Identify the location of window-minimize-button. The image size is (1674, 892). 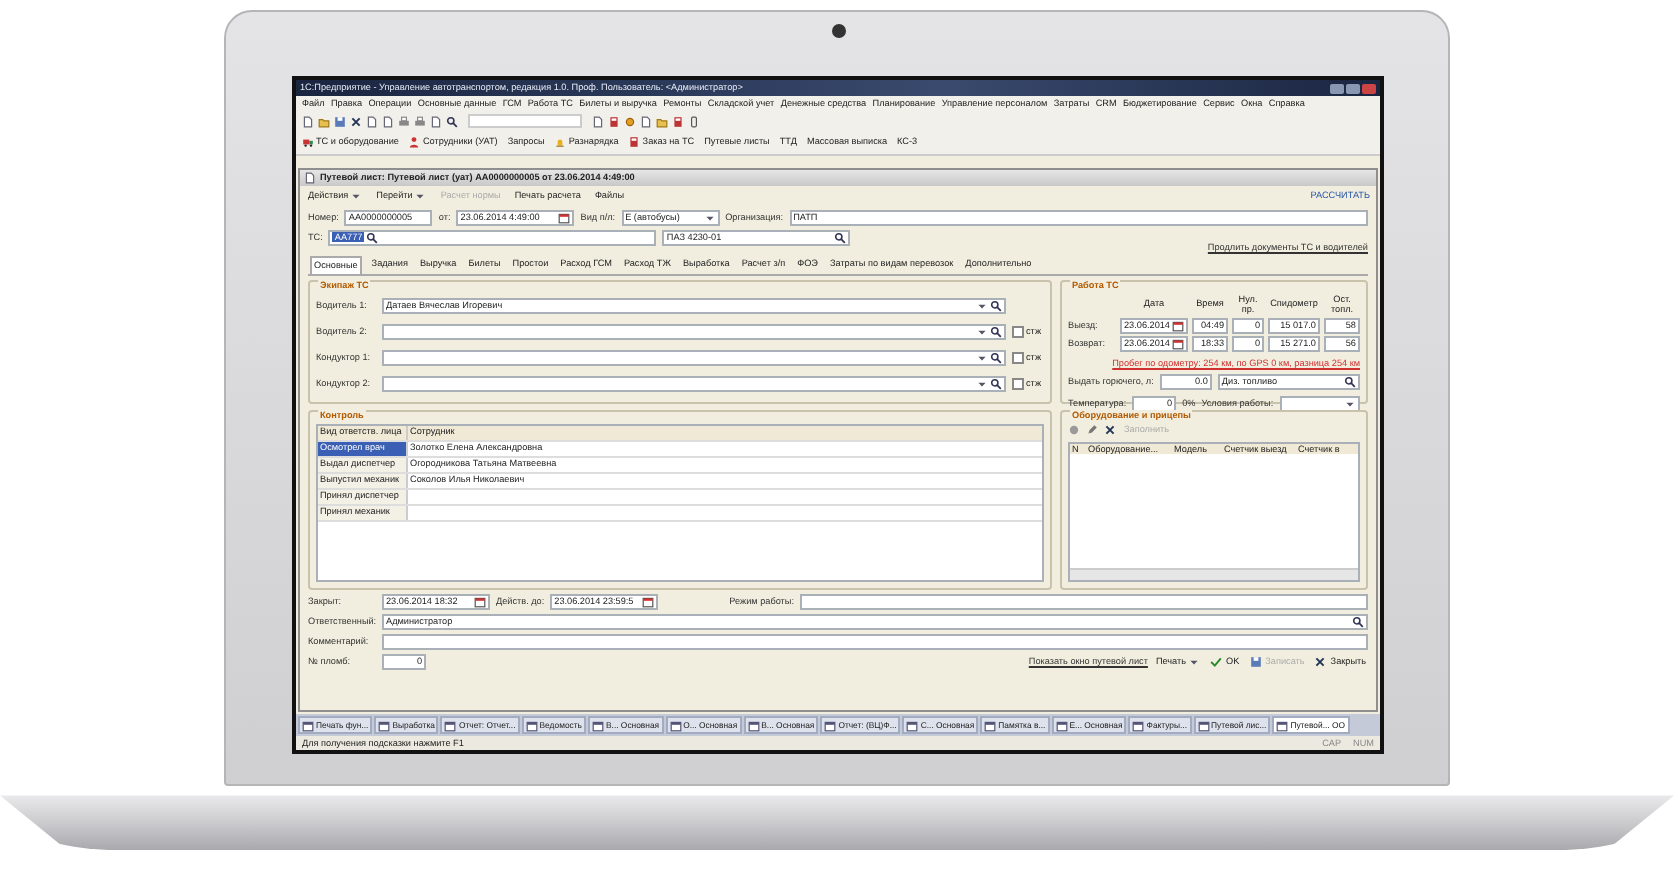
(1337, 88).